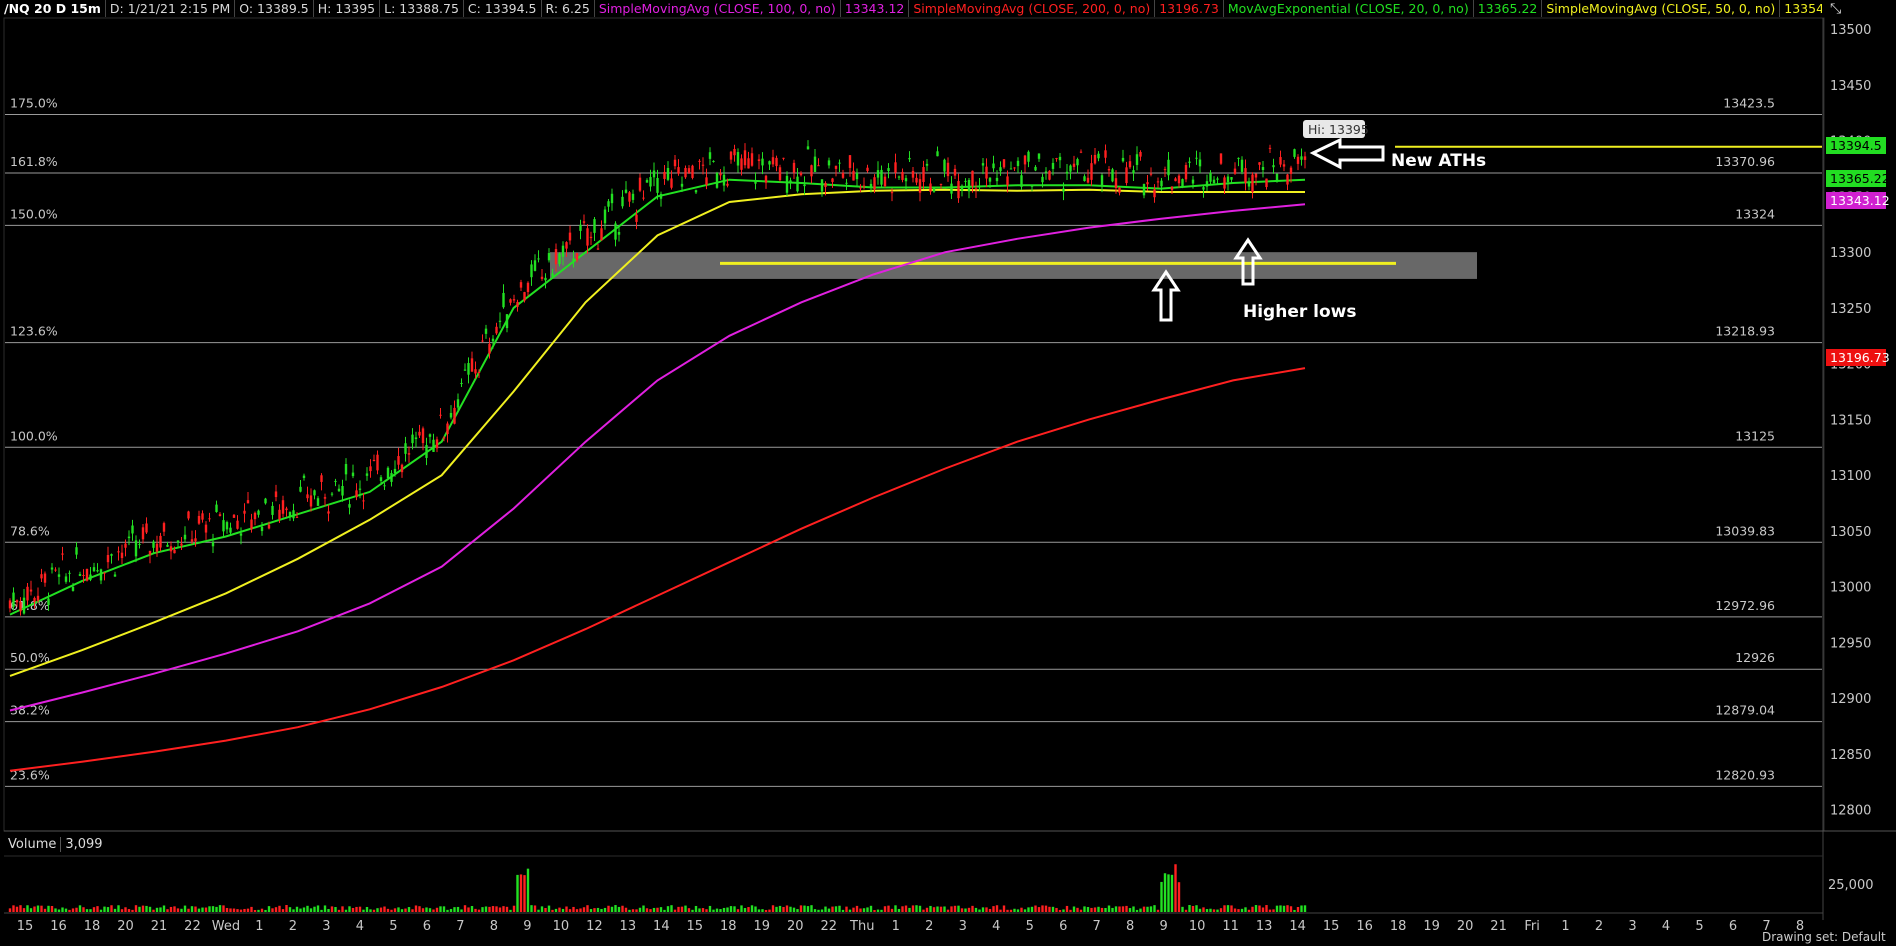 This screenshot has width=1896, height=946. What do you see at coordinates (628, 926) in the screenshot?
I see `time-tick-label: 13` at bounding box center [628, 926].